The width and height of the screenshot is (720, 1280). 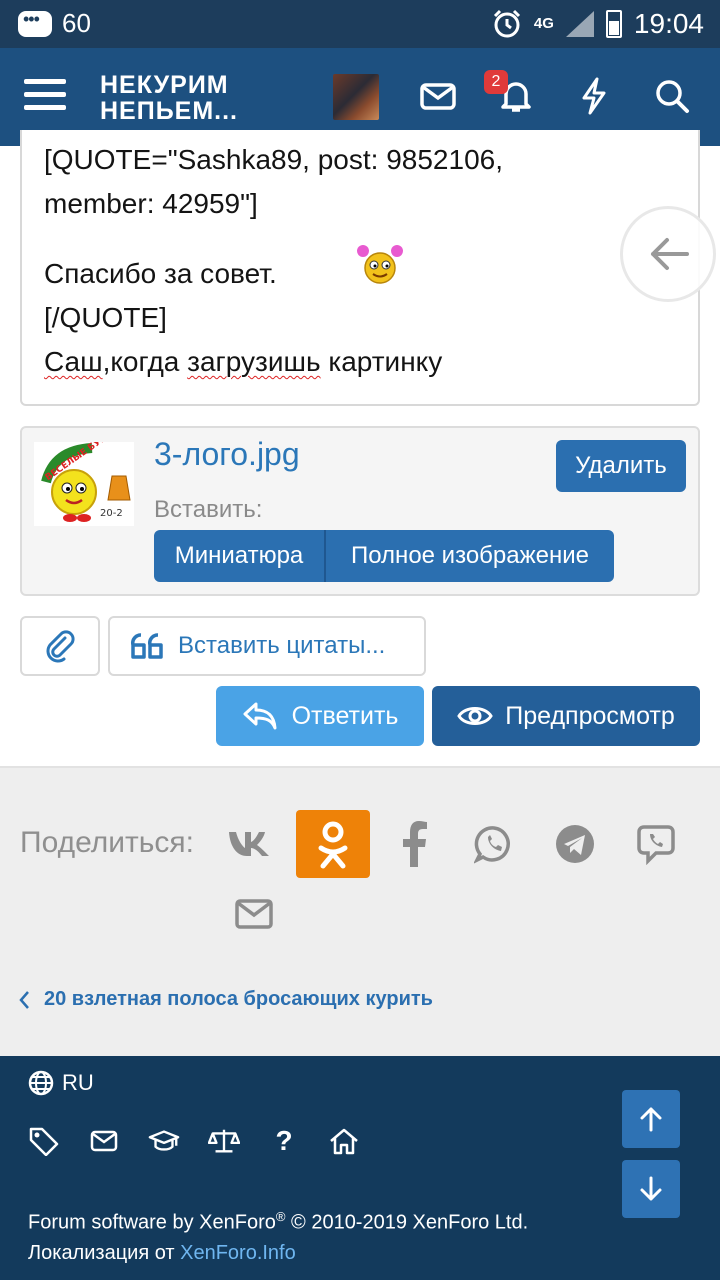 I want to click on status-bar: 60 4G 19:04, so click(x=360, y=24).